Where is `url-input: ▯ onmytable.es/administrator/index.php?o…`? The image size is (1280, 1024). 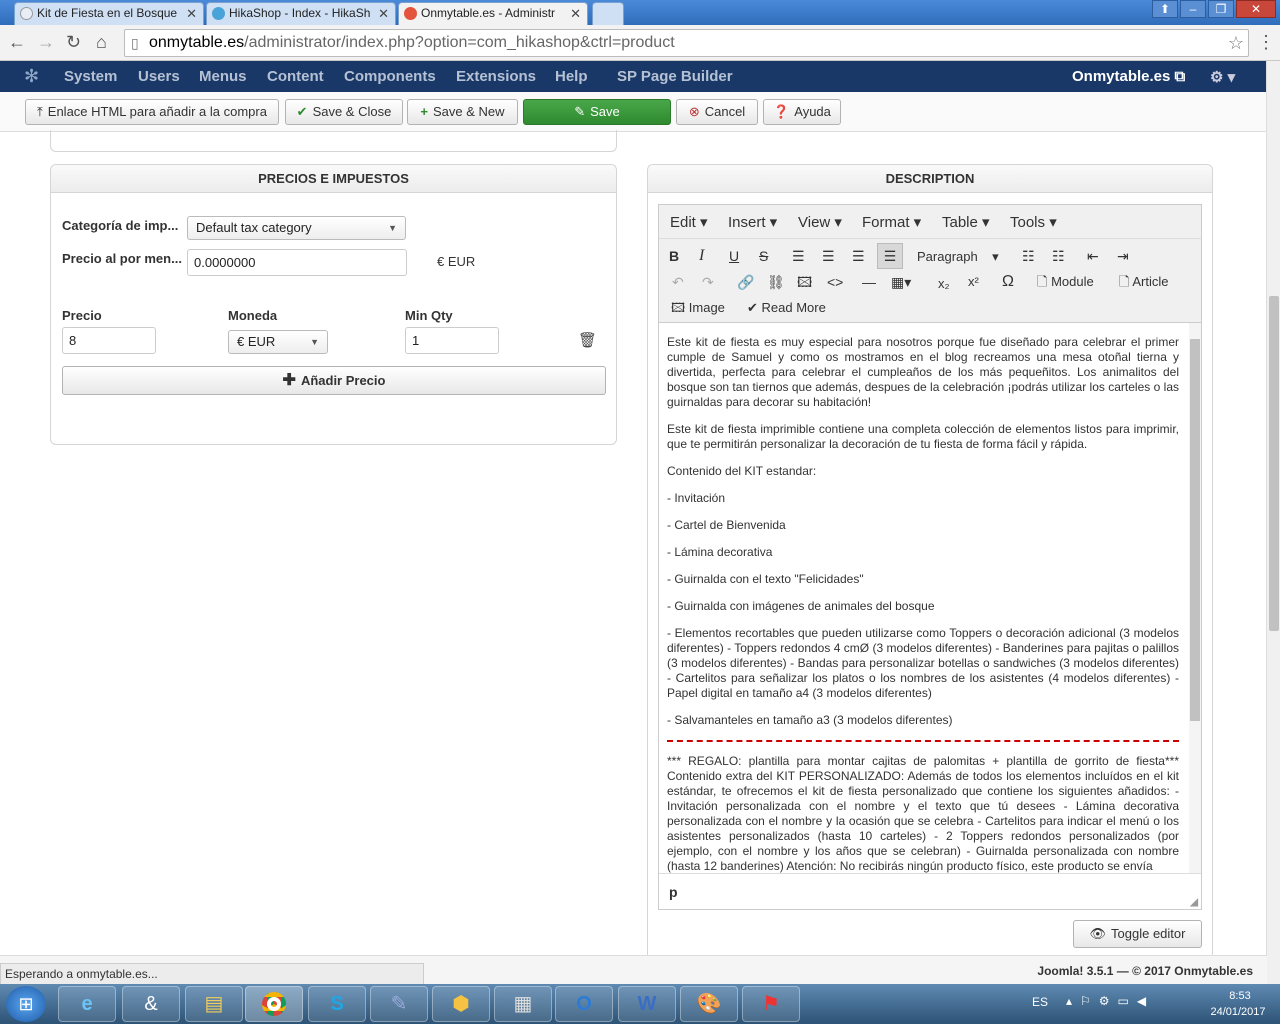 url-input: ▯ onmytable.es/administrator/index.php?o… is located at coordinates (686, 43).